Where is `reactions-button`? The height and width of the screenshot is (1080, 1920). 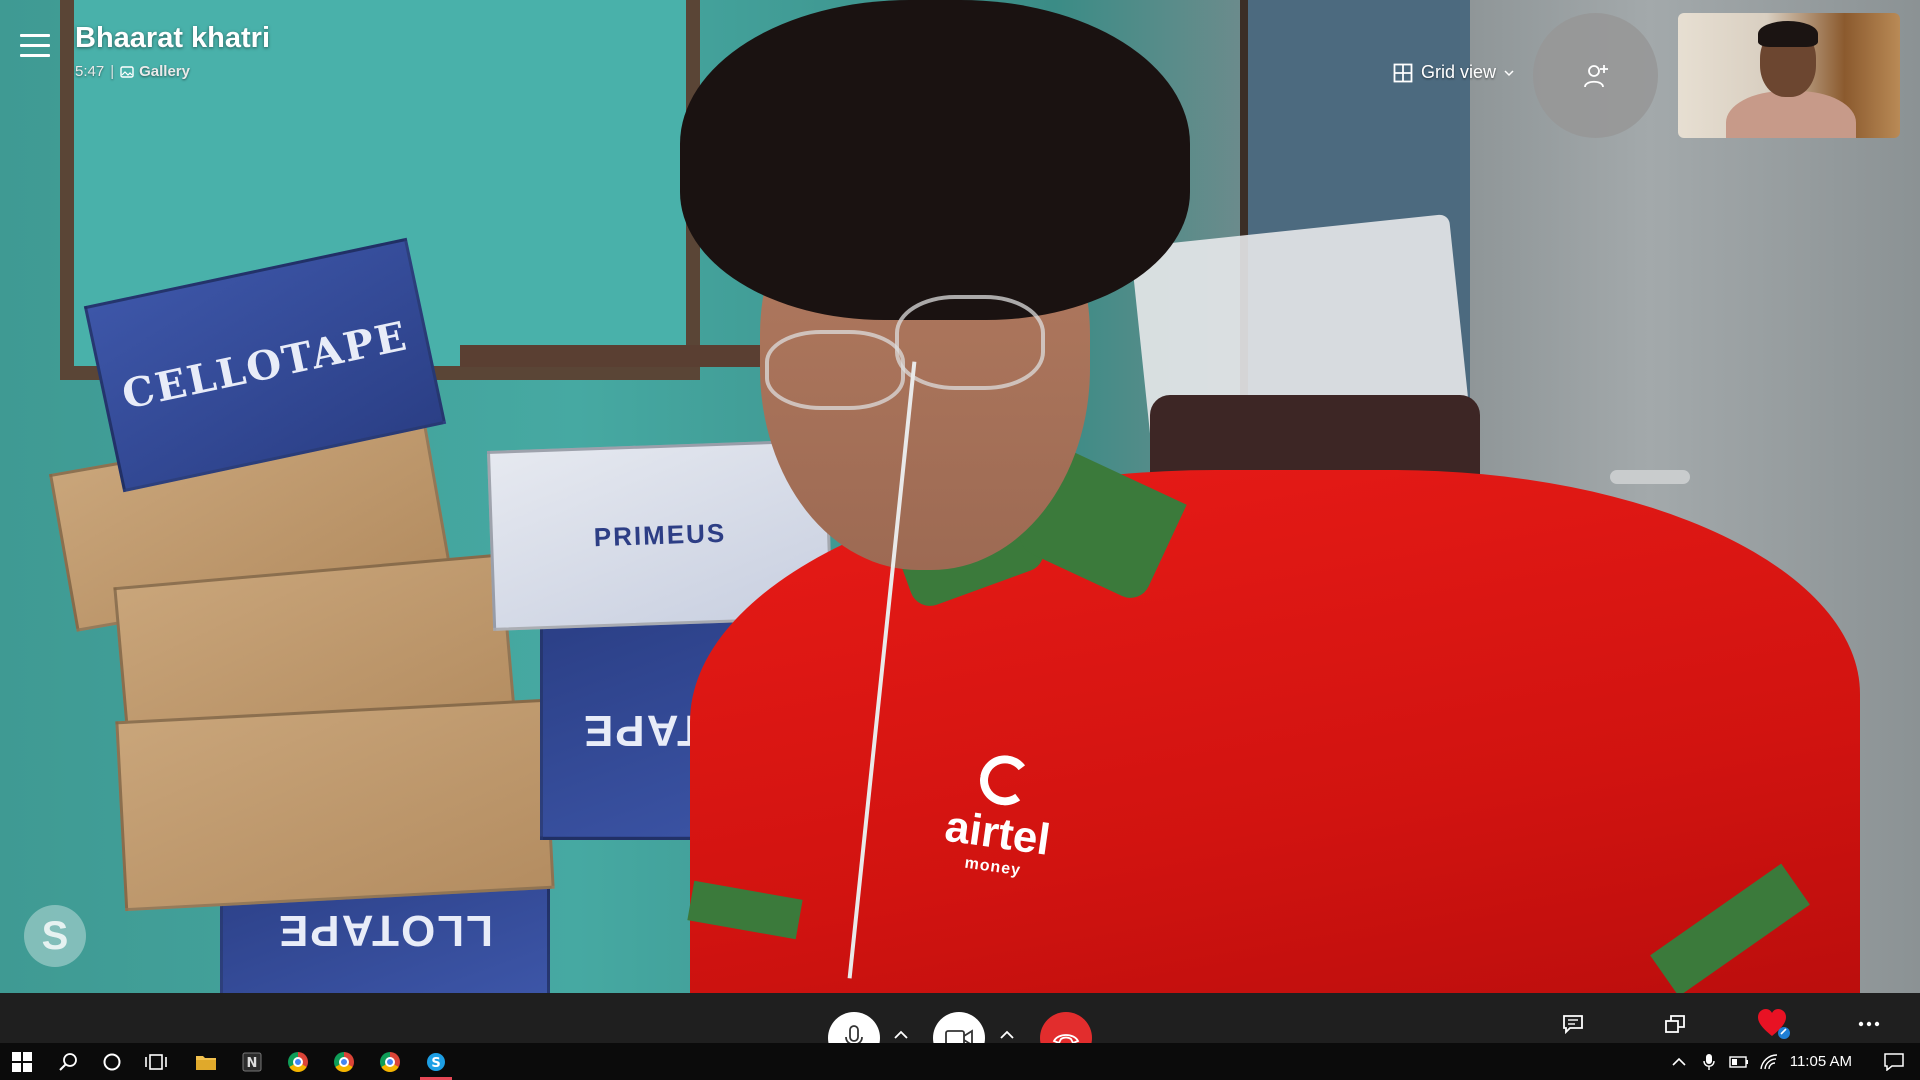 reactions-button is located at coordinates (1774, 1024).